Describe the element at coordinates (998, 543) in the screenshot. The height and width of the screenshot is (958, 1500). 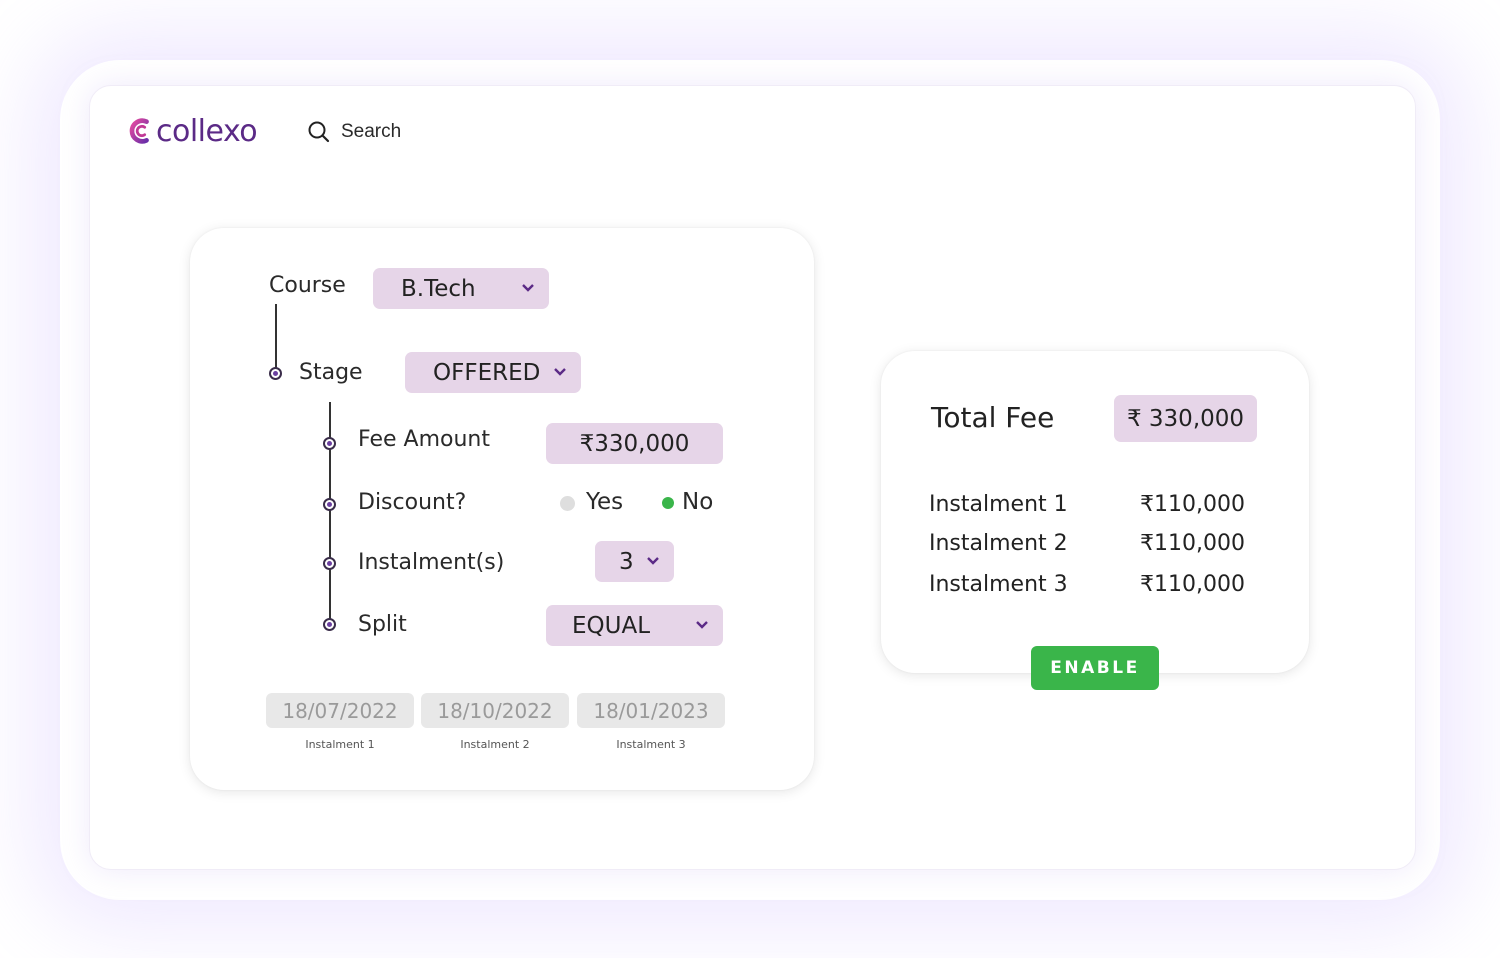
I see `summary-instalment-label: Instalment 2` at that location.